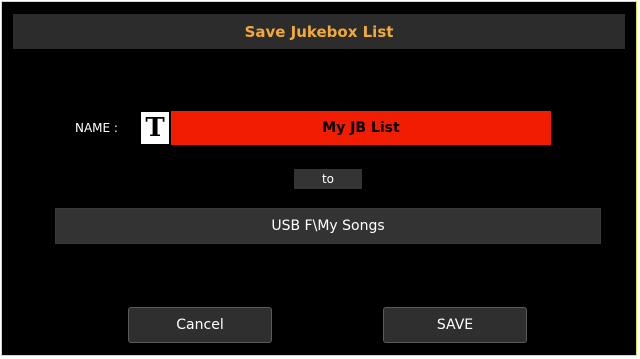  What do you see at coordinates (200, 325) in the screenshot?
I see `cancel-button: Cancel` at bounding box center [200, 325].